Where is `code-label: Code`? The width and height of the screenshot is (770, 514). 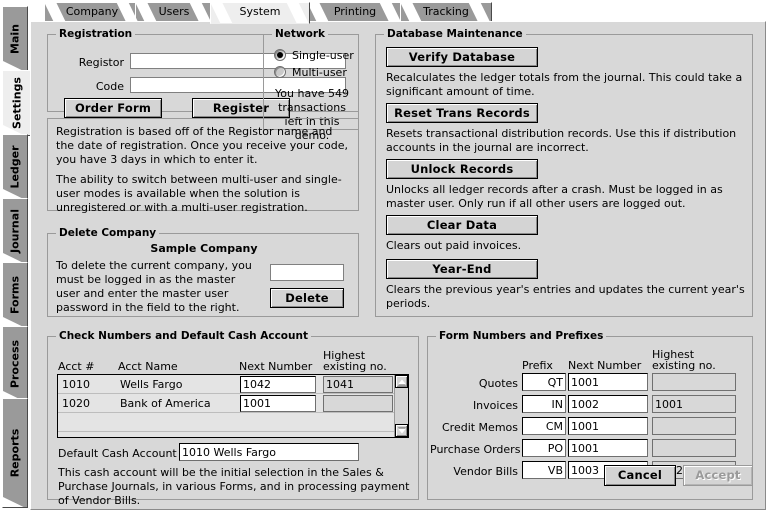 code-label: Code is located at coordinates (109, 86).